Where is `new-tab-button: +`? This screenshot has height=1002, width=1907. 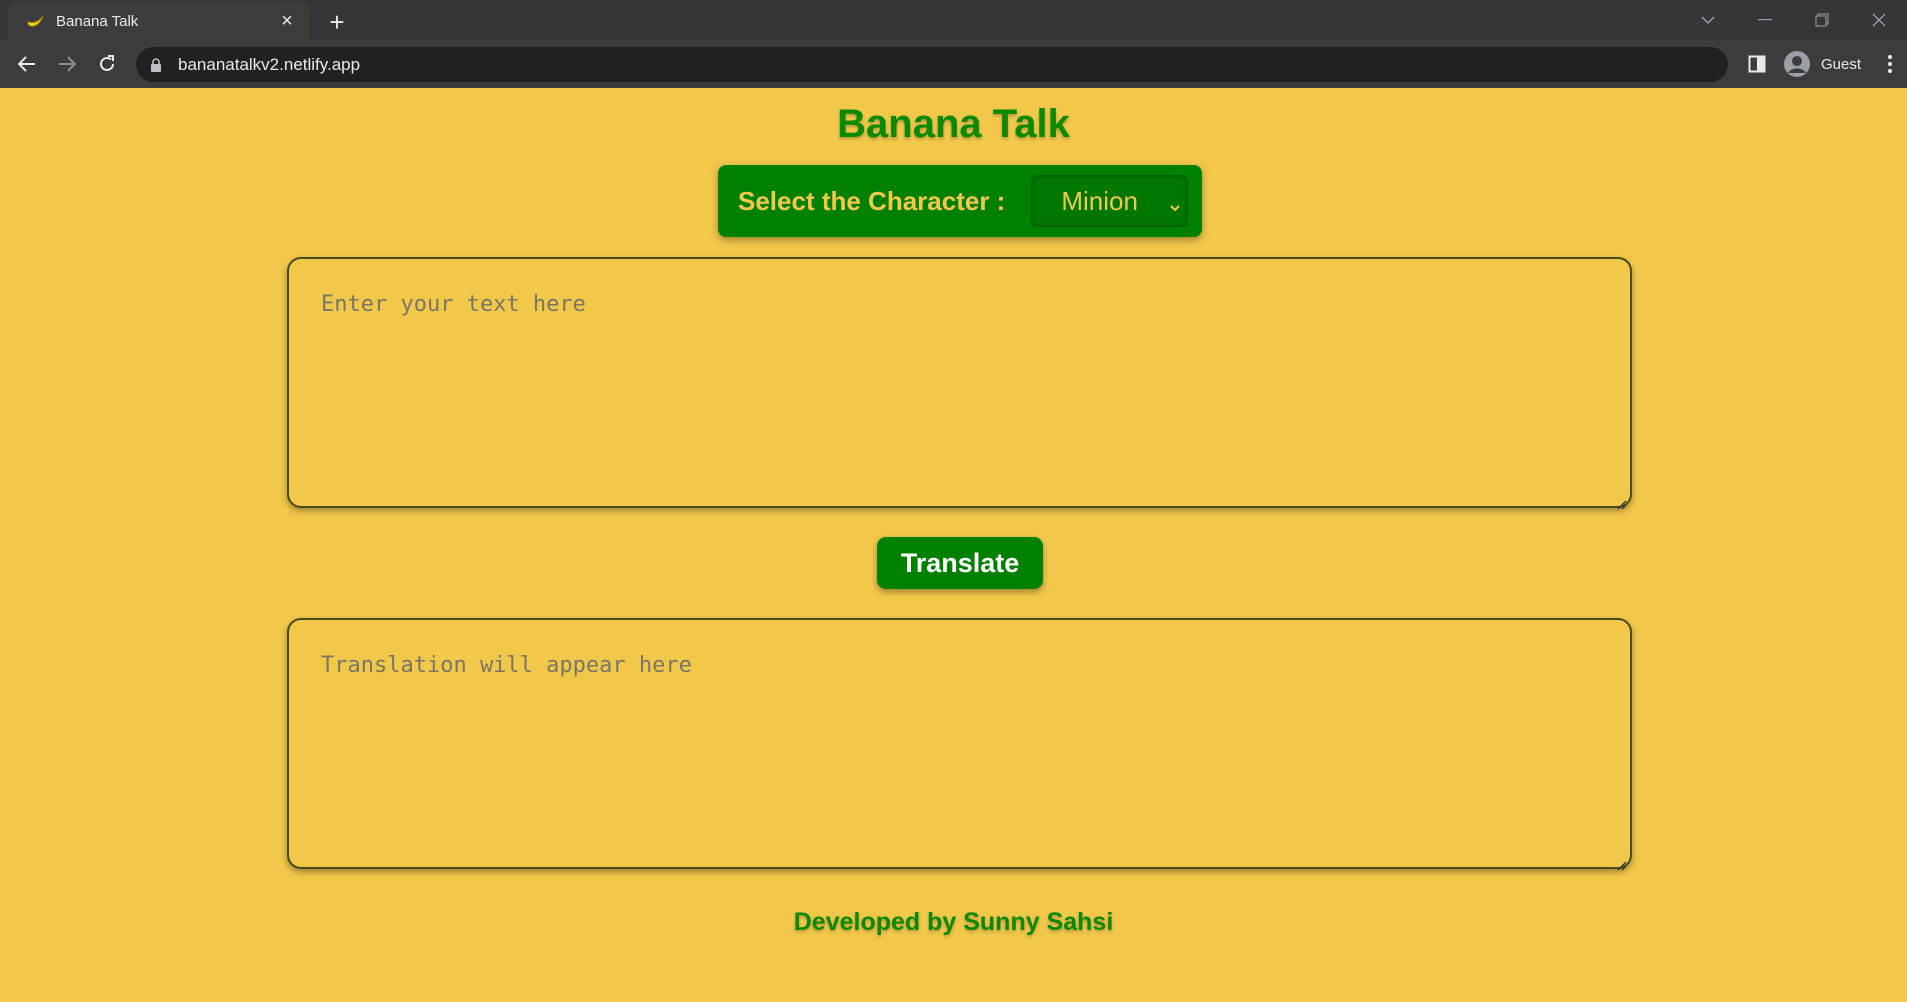 new-tab-button: + is located at coordinates (337, 22).